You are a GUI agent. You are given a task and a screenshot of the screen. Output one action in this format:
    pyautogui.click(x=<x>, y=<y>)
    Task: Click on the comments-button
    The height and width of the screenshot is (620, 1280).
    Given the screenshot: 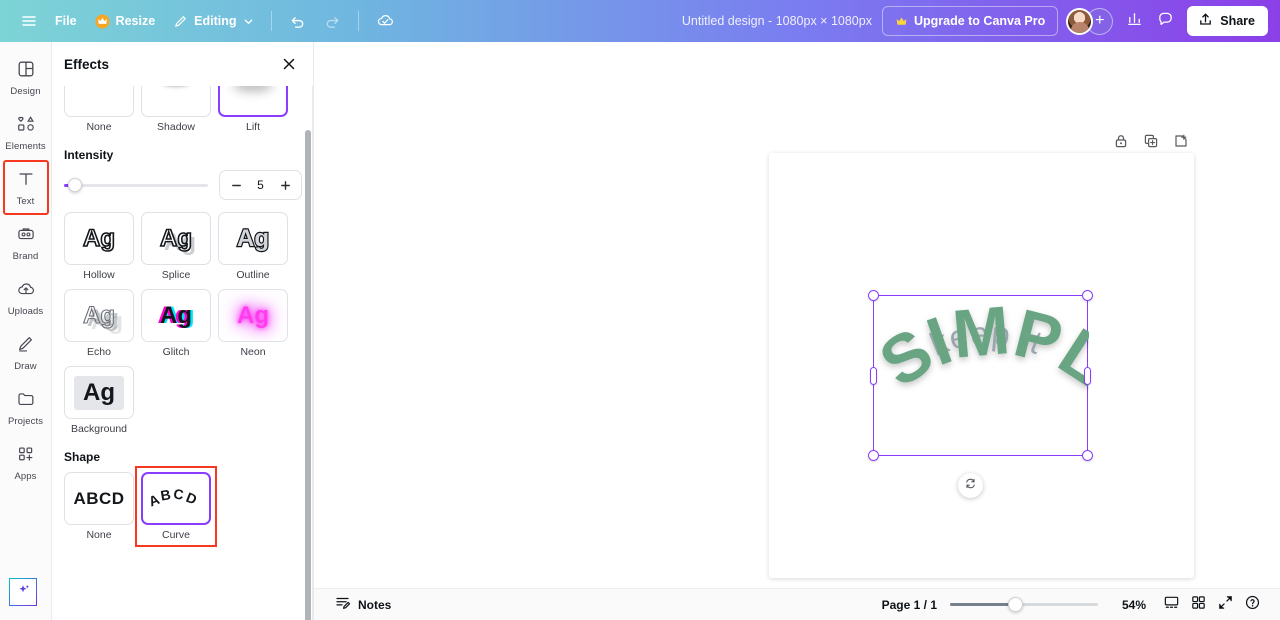 What is the action you would take?
    pyautogui.click(x=1165, y=21)
    